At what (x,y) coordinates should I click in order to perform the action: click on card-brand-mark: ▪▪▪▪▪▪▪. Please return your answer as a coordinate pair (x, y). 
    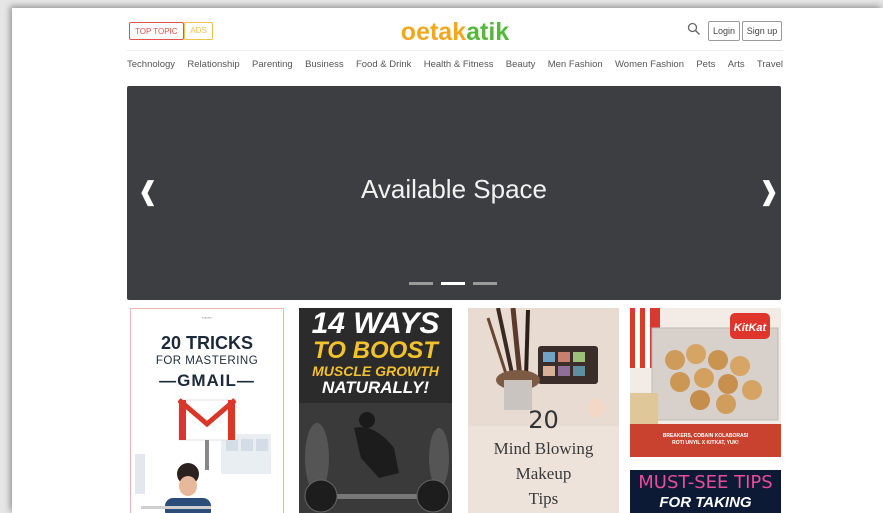
    Looking at the image, I should click on (207, 317).